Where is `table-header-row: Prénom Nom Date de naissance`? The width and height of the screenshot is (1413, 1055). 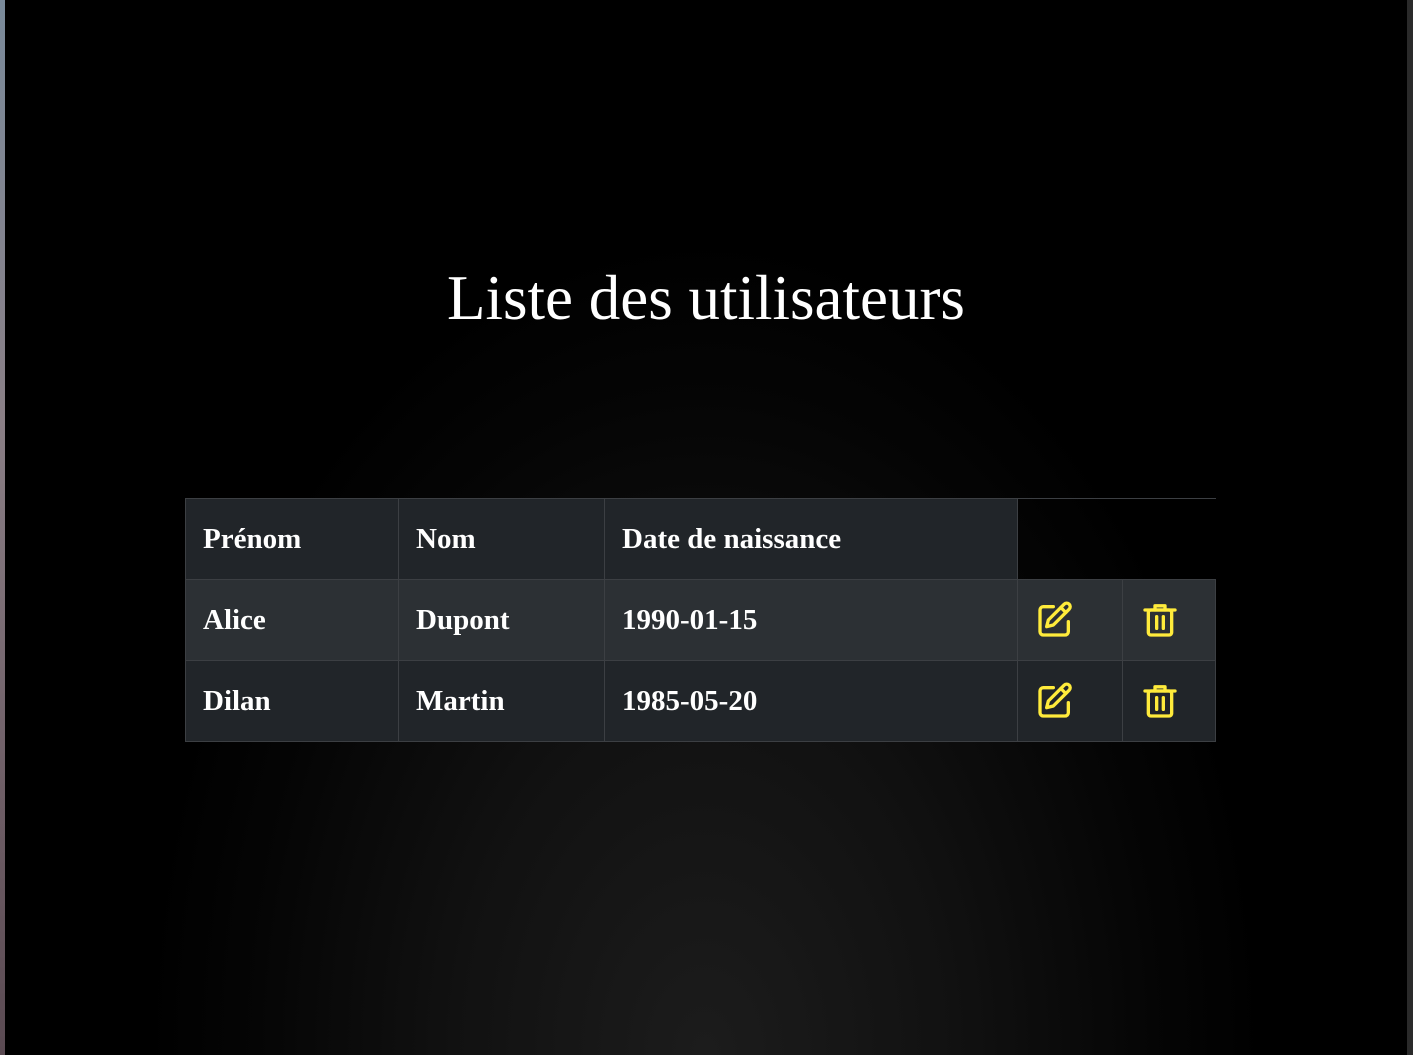 table-header-row: Prénom Nom Date de naissance is located at coordinates (700, 539).